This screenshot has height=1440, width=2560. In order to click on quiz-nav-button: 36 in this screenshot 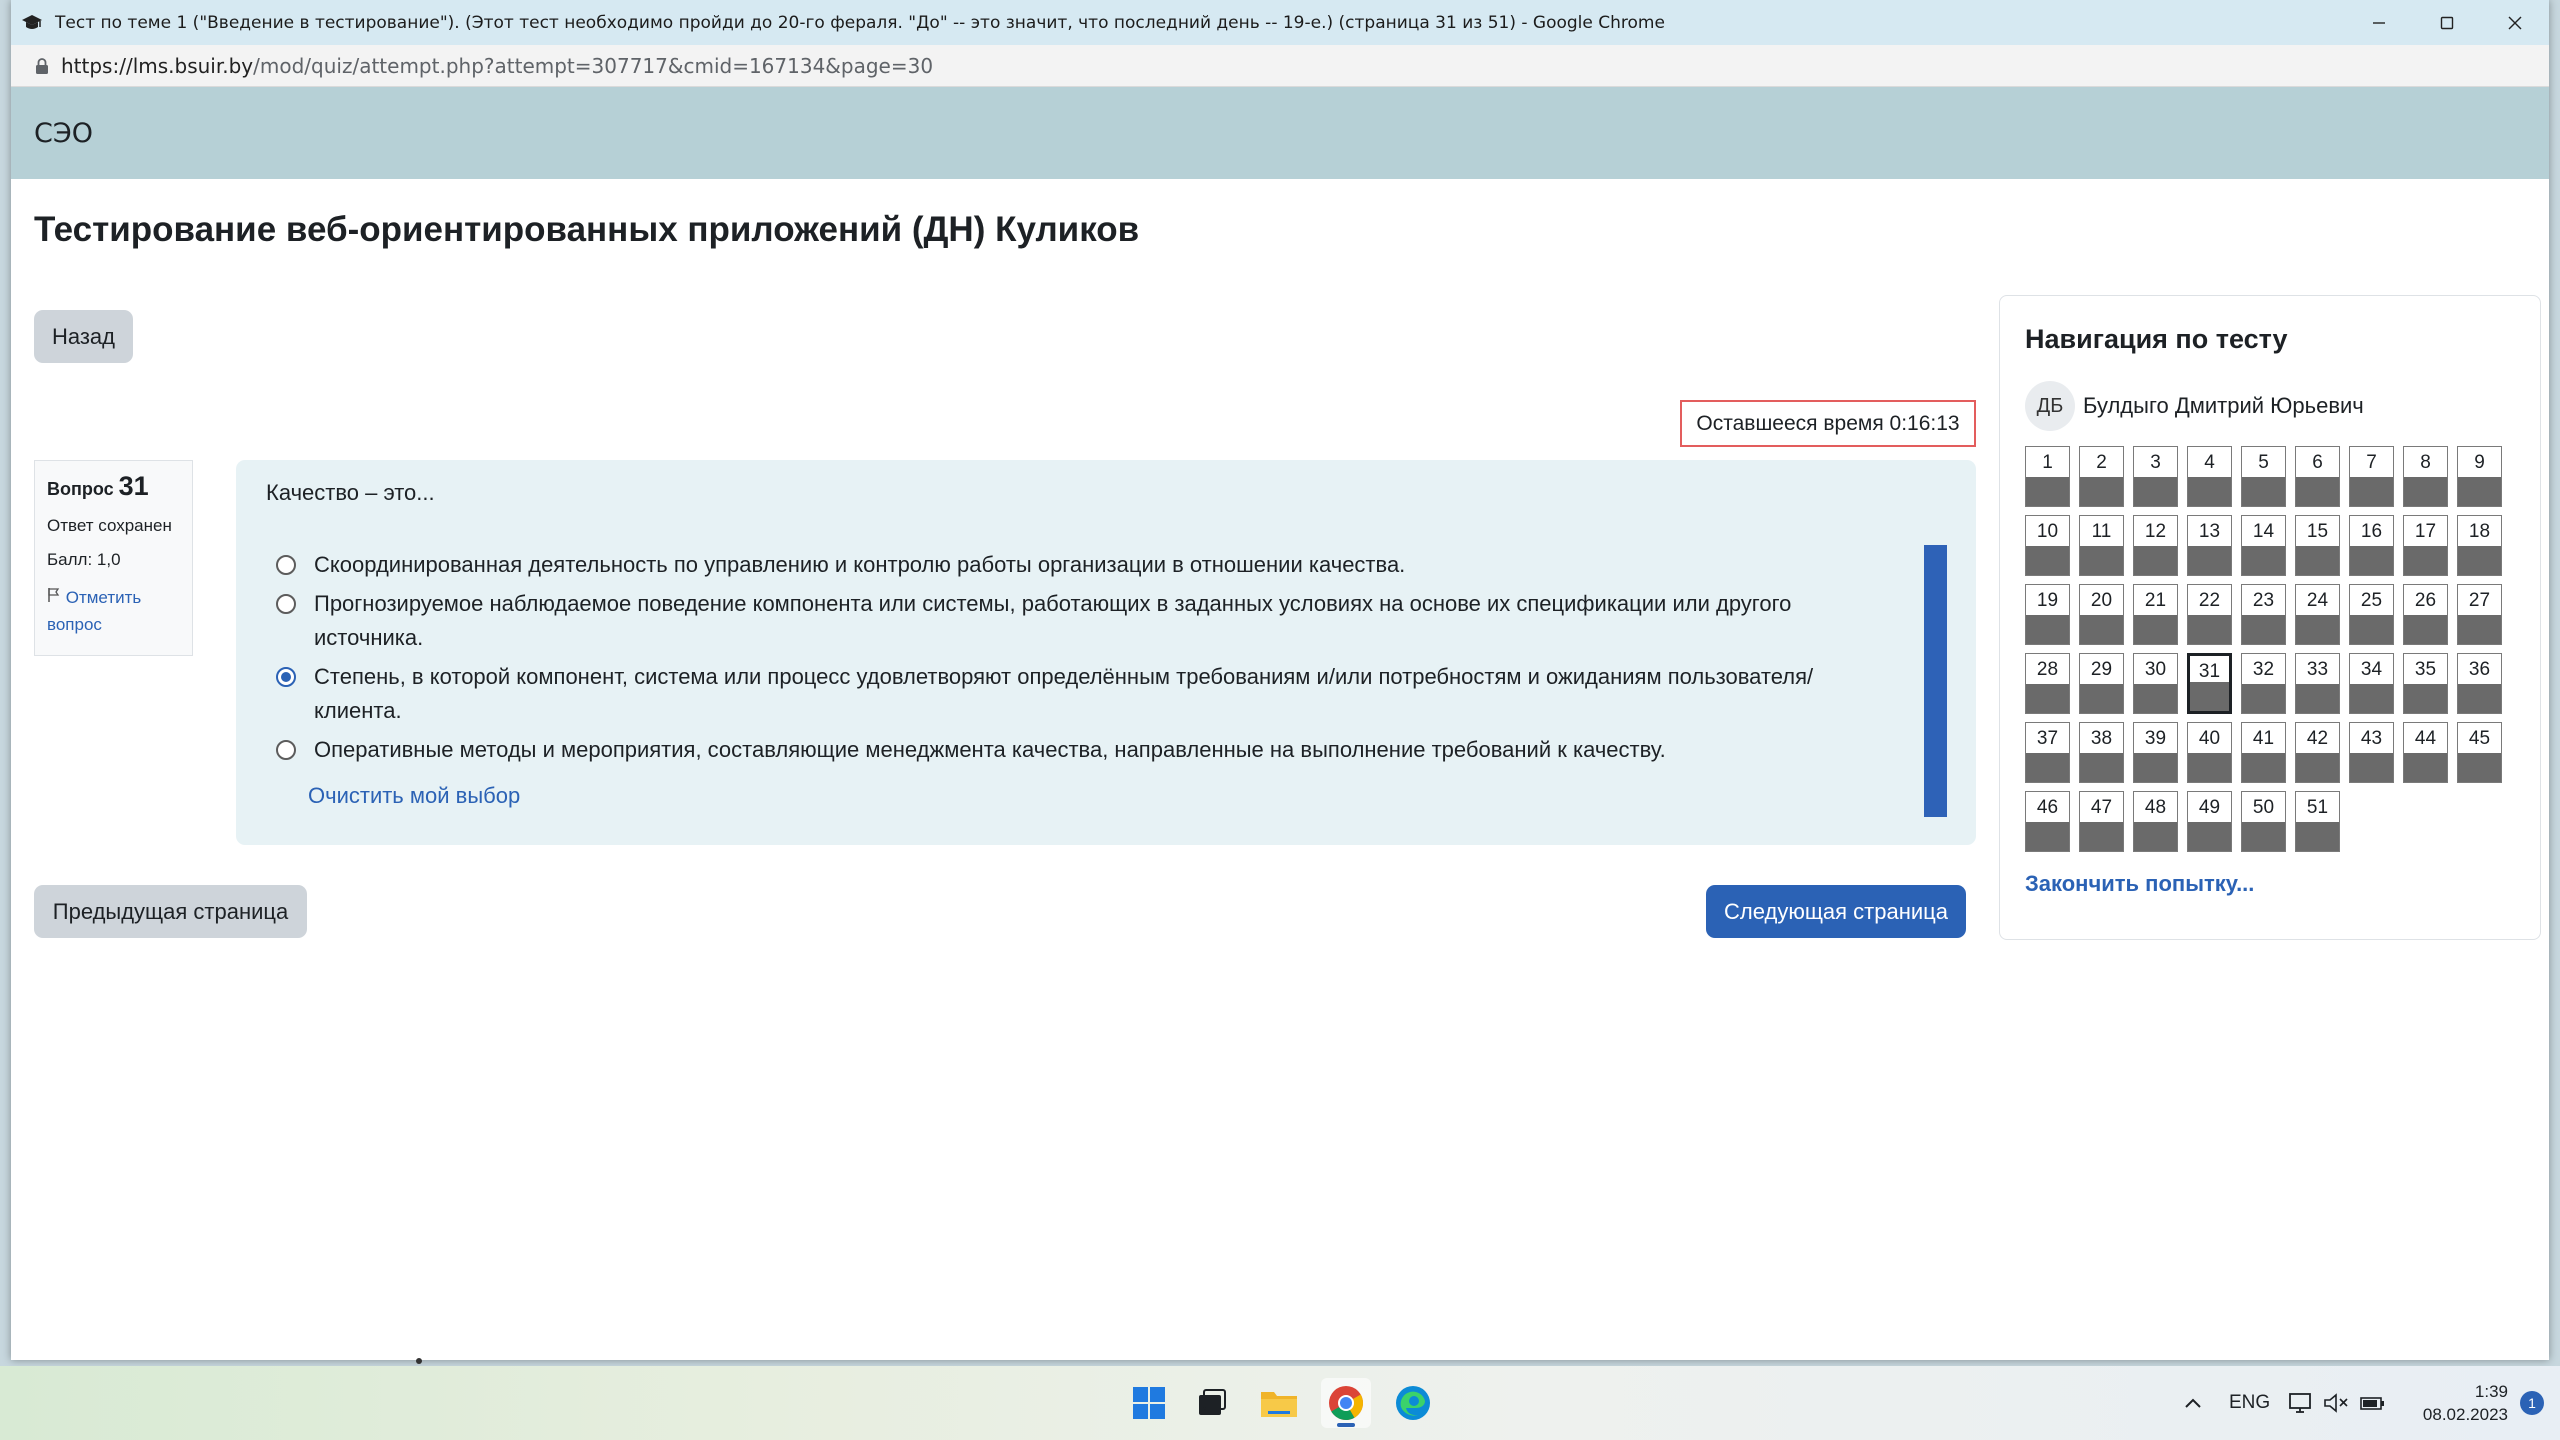, I will do `click(2479, 683)`.